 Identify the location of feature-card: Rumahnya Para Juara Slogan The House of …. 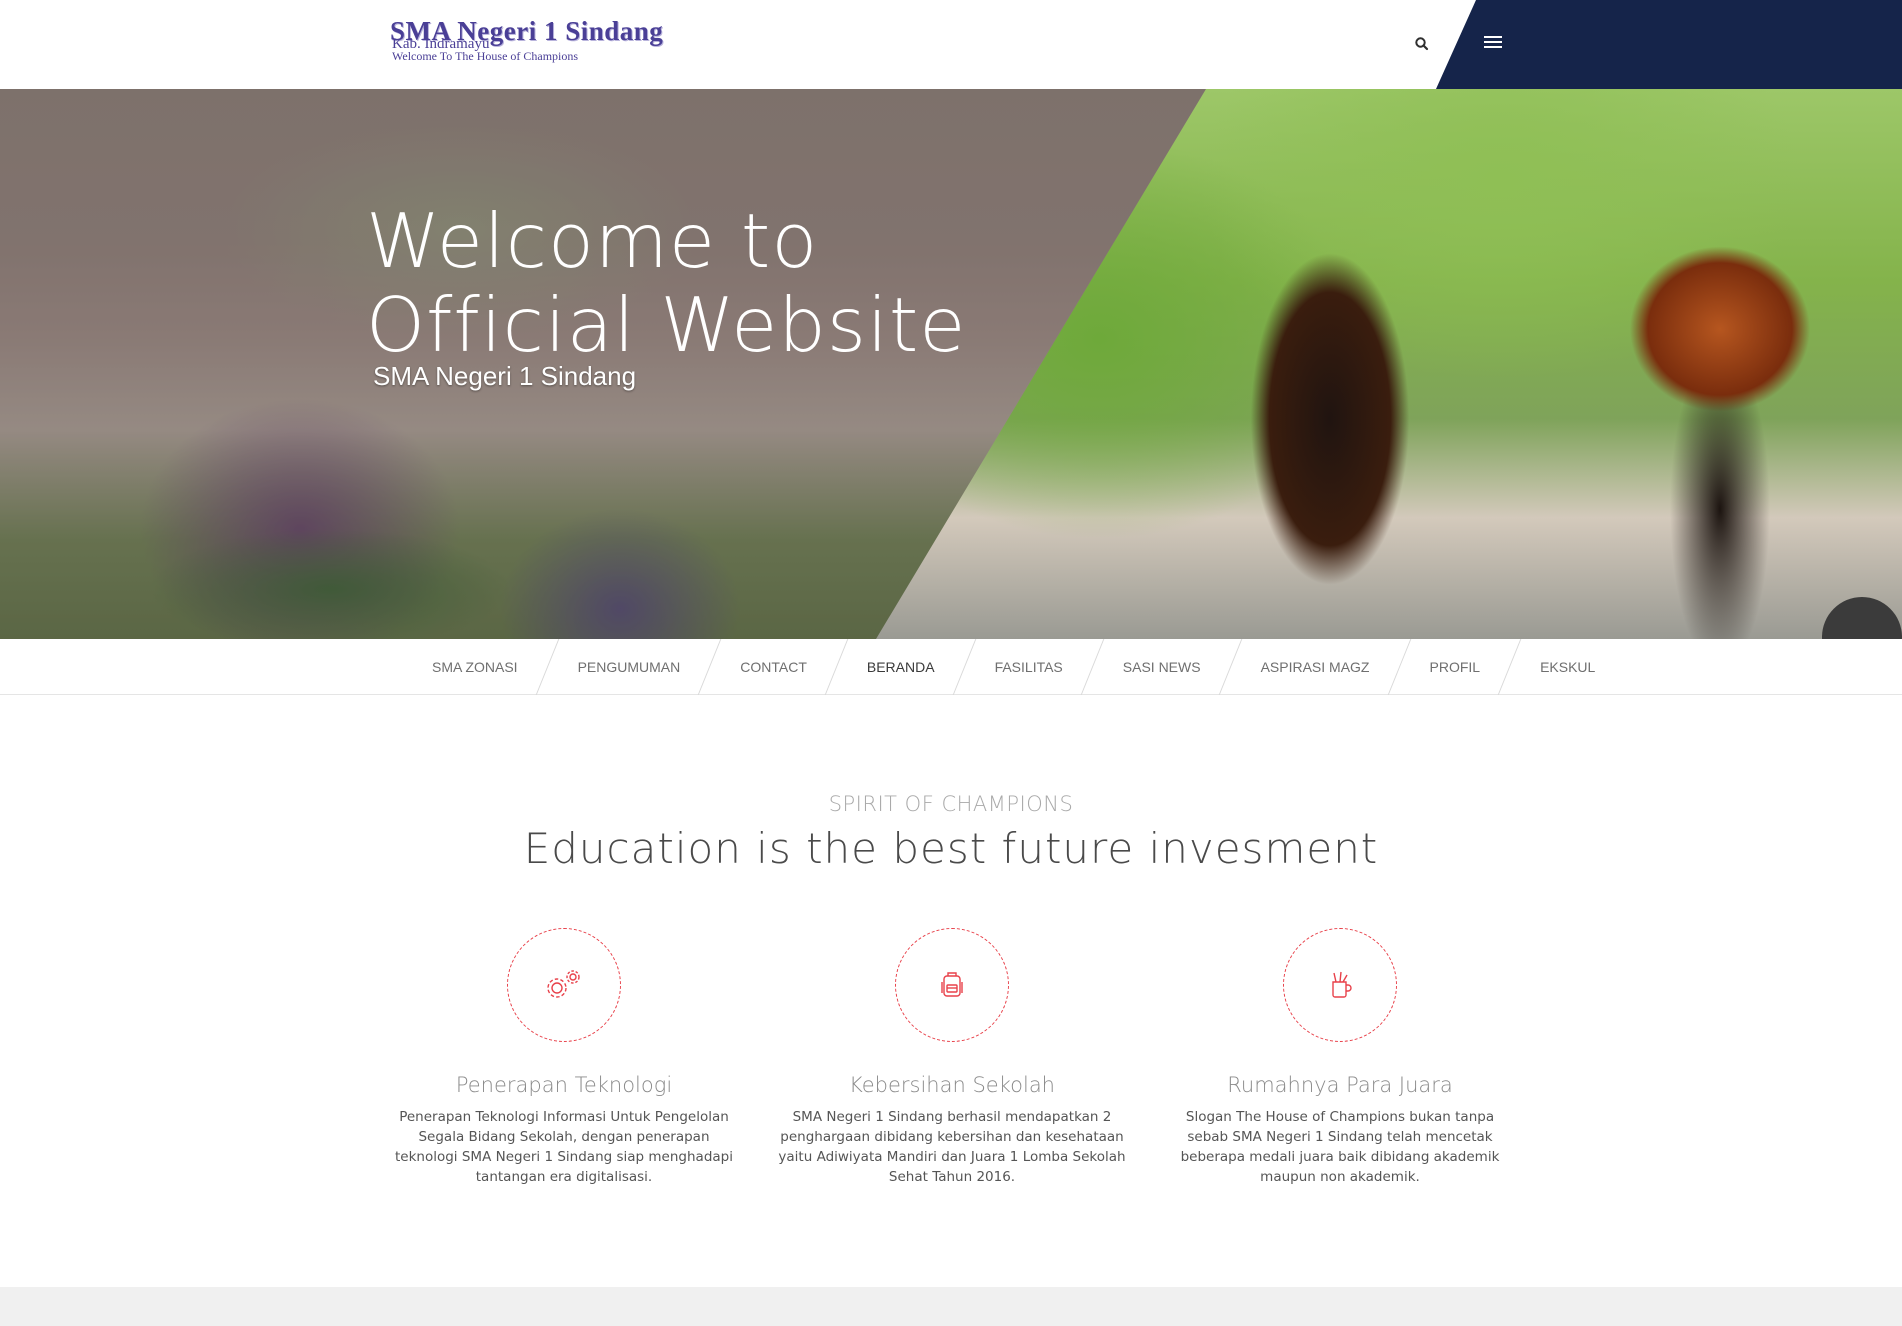
(1340, 1057).